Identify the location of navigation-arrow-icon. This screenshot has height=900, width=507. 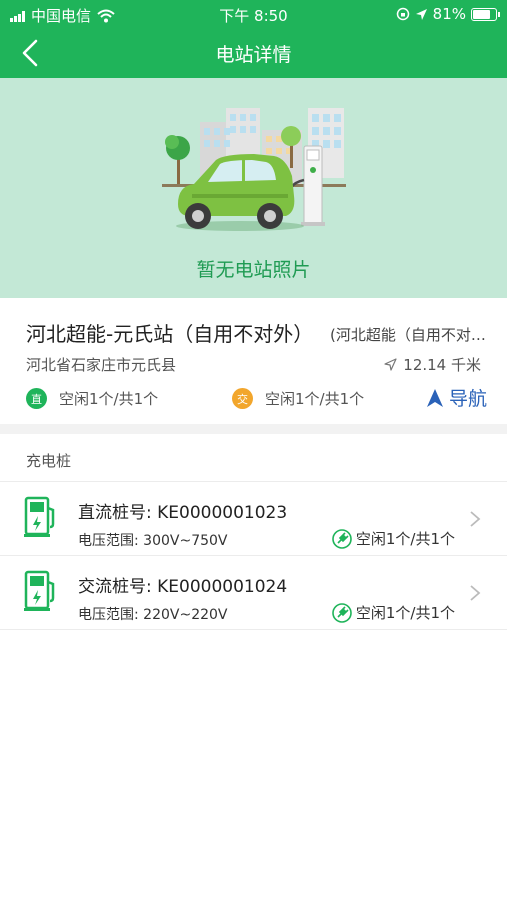
(390, 364).